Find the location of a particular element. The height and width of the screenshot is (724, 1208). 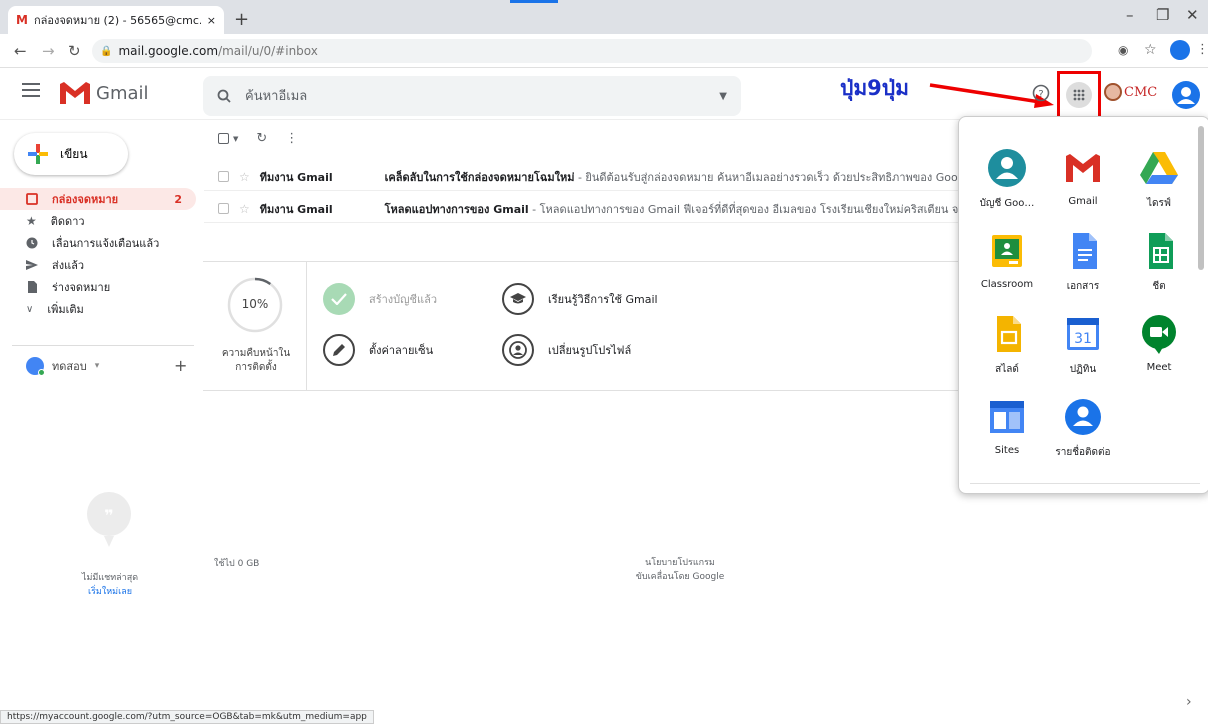

start-new-chat-link: เริ่มใหม่เลย is located at coordinates (110, 592).